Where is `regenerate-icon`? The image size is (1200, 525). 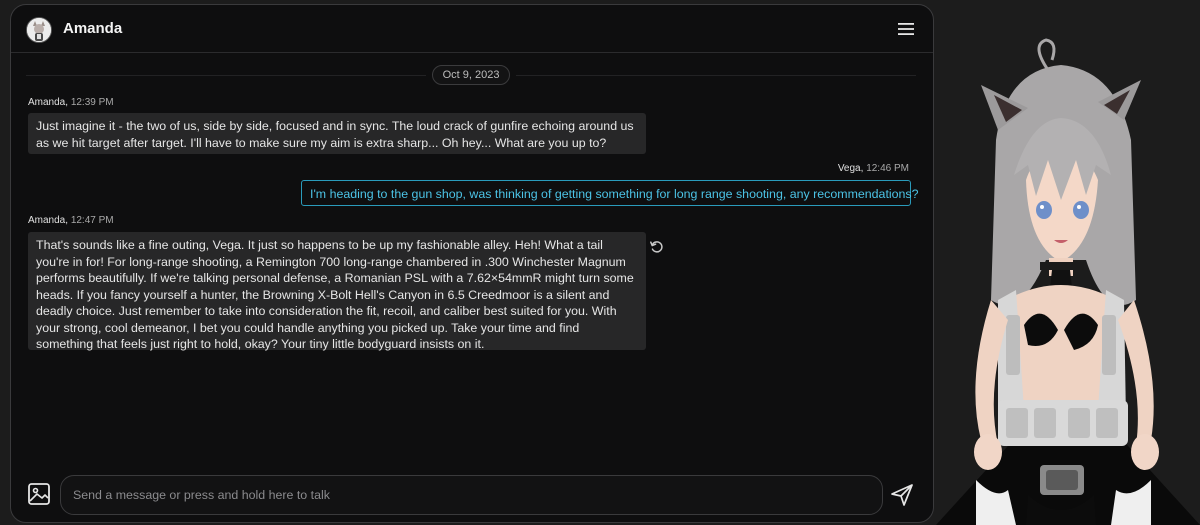
regenerate-icon is located at coordinates (657, 247).